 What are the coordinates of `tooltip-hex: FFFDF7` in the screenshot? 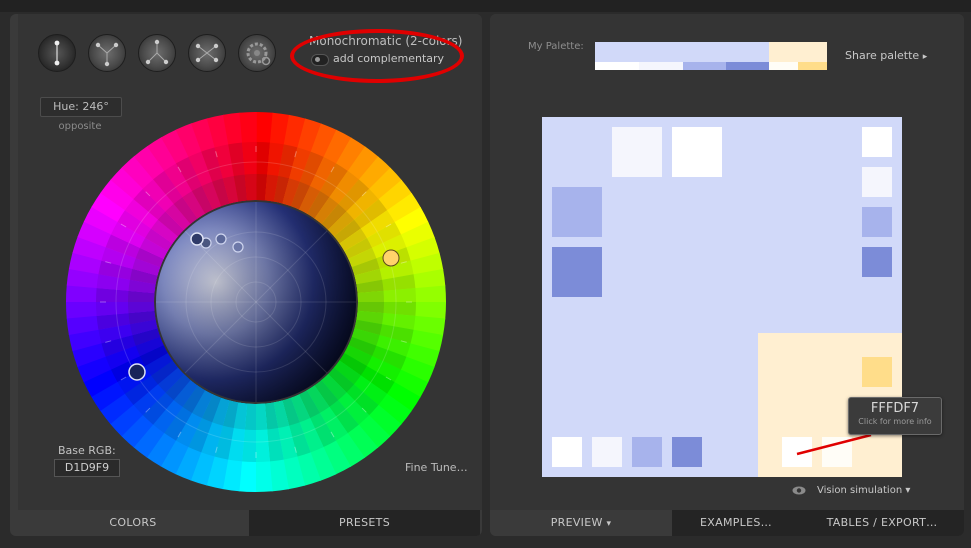 It's located at (895, 408).